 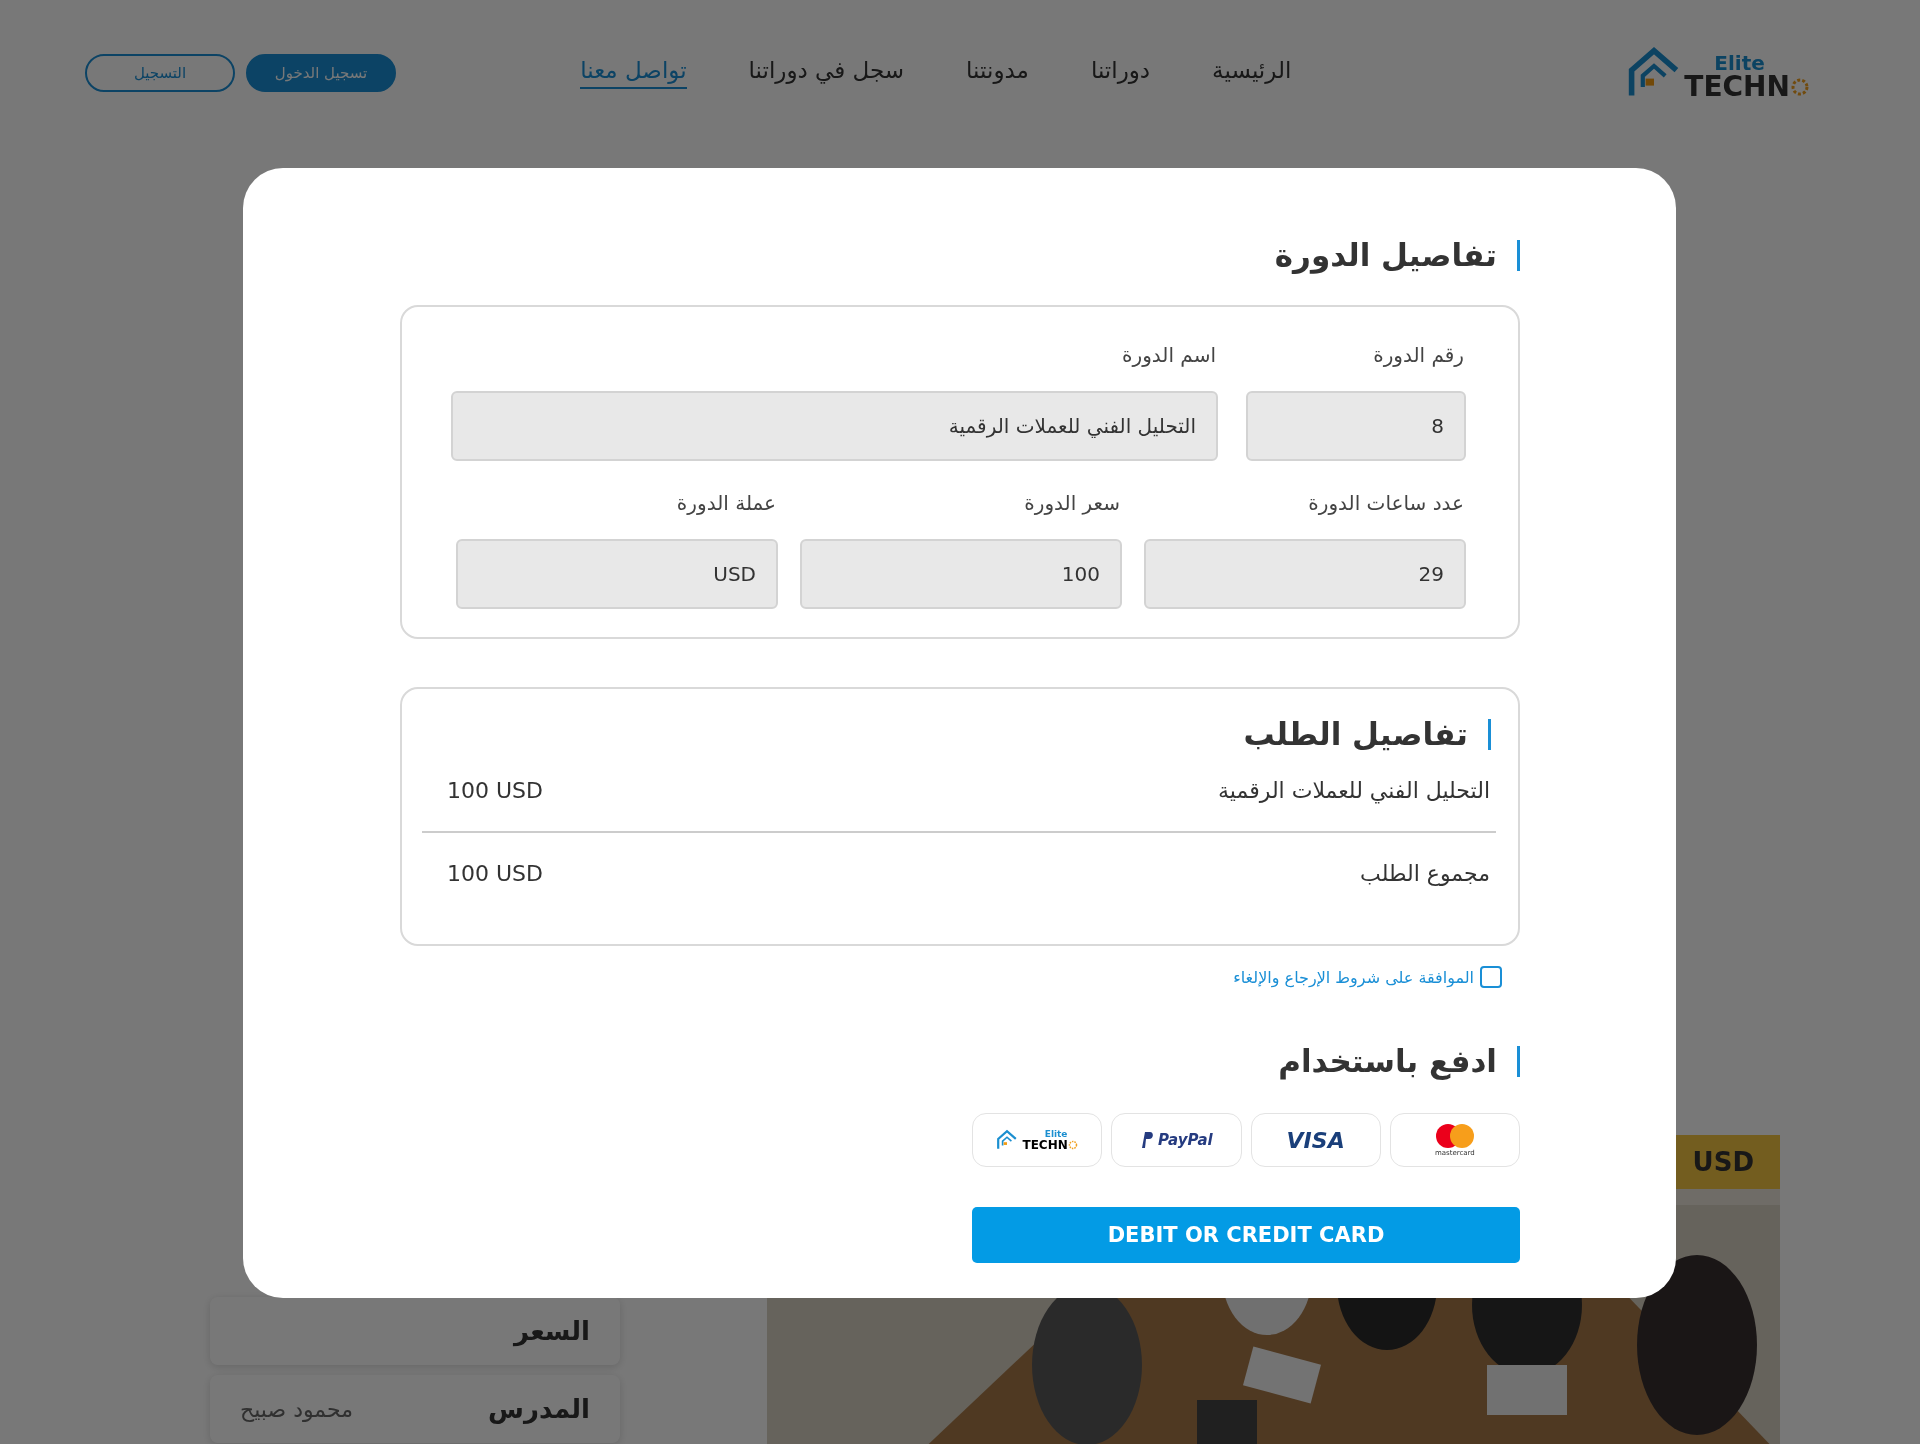 I want to click on nav-link: دوراتنا, so click(x=1120, y=73).